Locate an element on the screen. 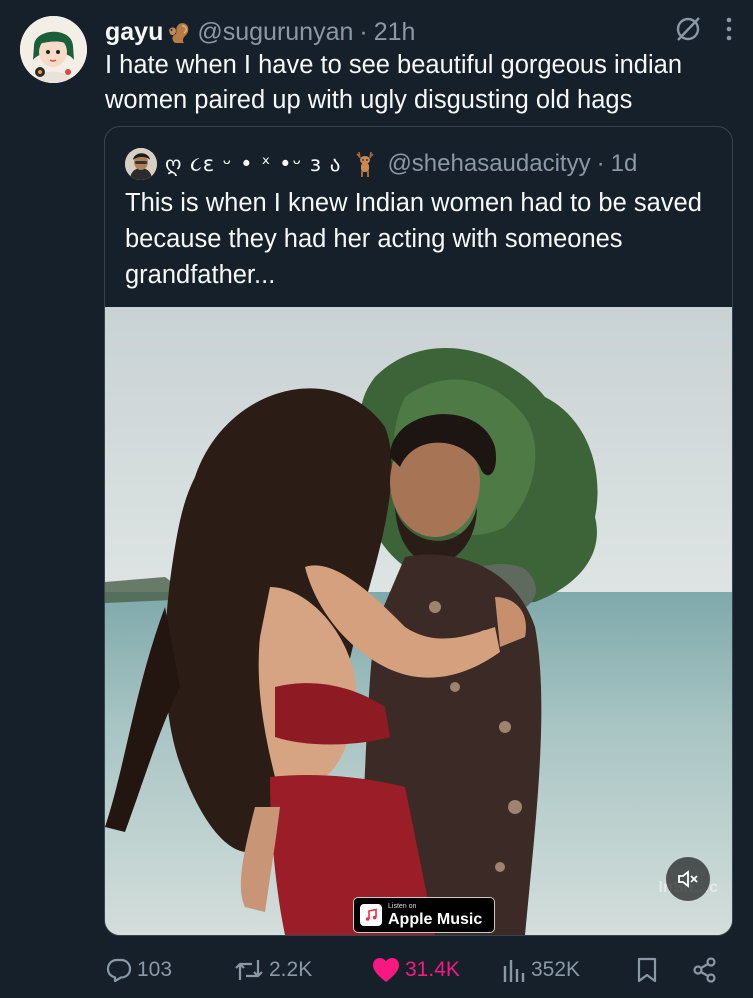  tweet-header: gayu @sugurunyan · 21h is located at coordinates (419, 32).